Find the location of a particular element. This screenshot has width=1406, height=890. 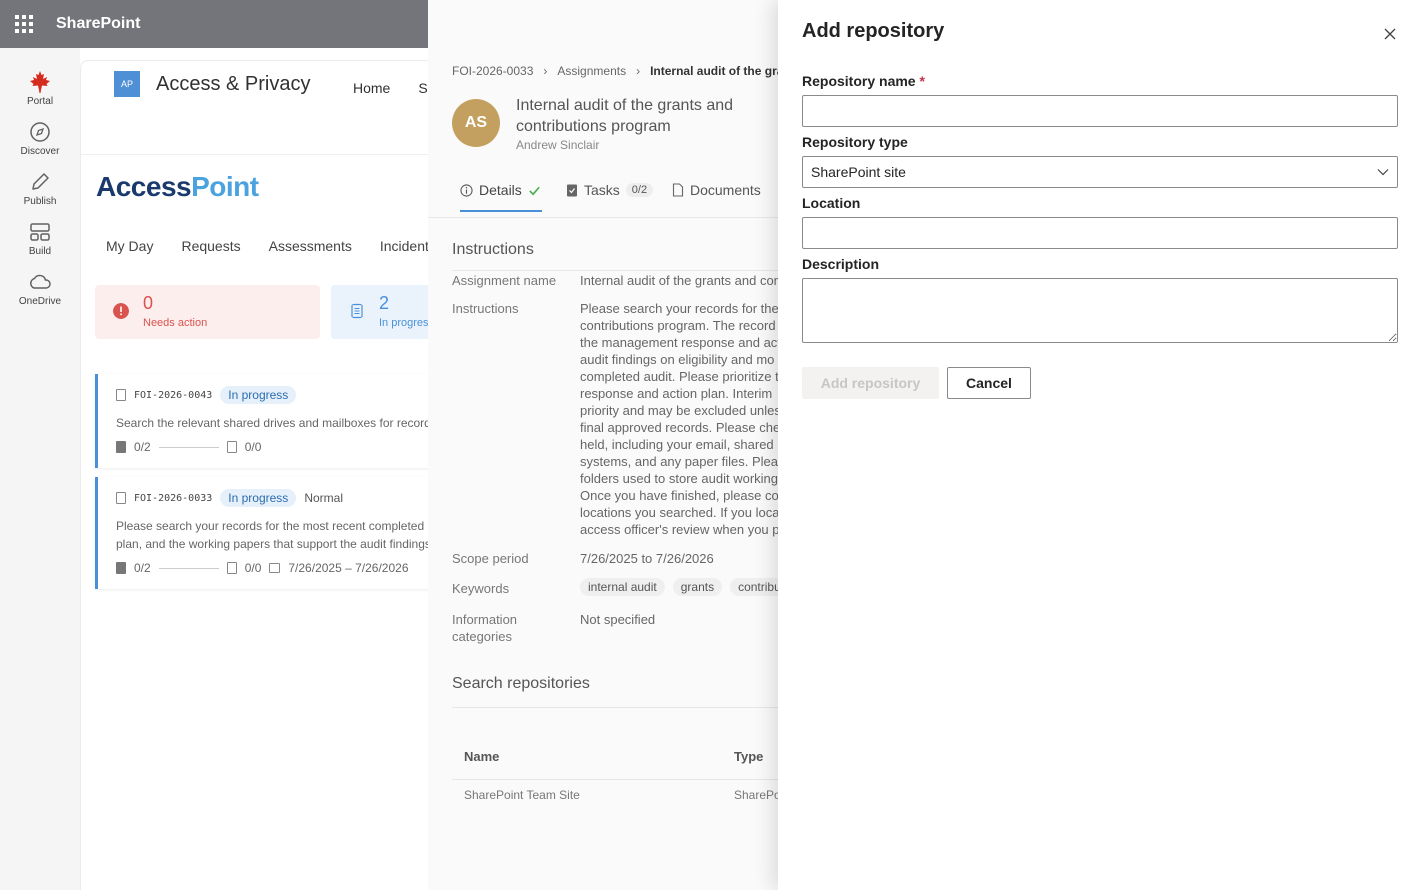

field-value: 7/26/2025 to 7/26/2026 is located at coordinates (647, 558).